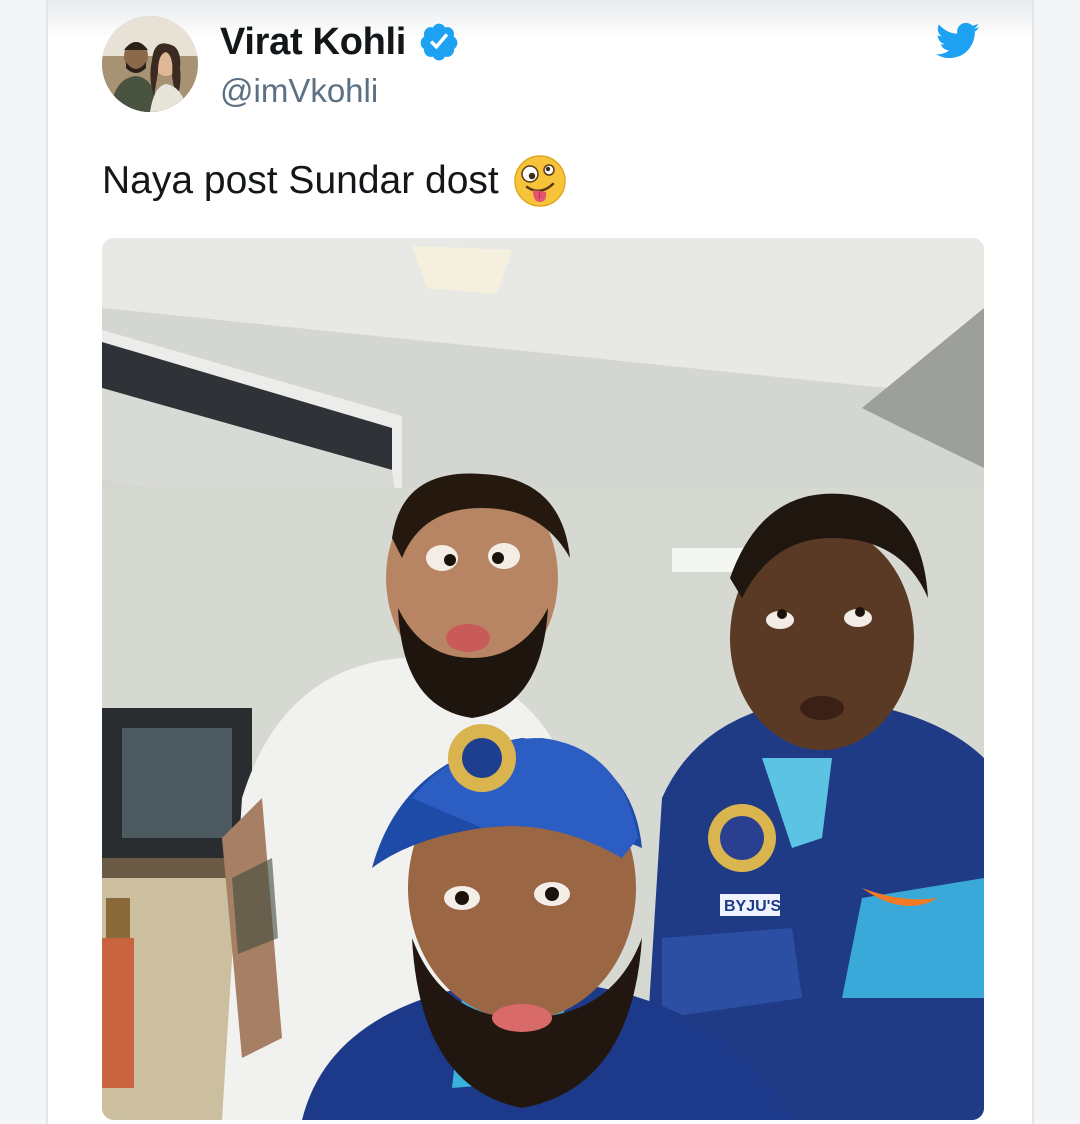  What do you see at coordinates (300, 180) in the screenshot?
I see `tweet-text: Naya post Sundar dost` at bounding box center [300, 180].